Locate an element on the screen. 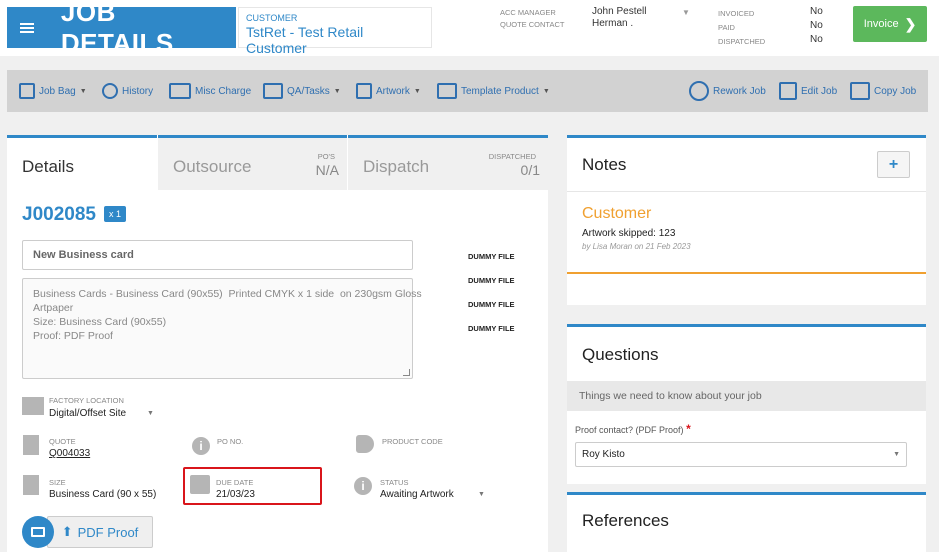 This screenshot has width=939, height=552. resize-handle-icon is located at coordinates (406, 372).